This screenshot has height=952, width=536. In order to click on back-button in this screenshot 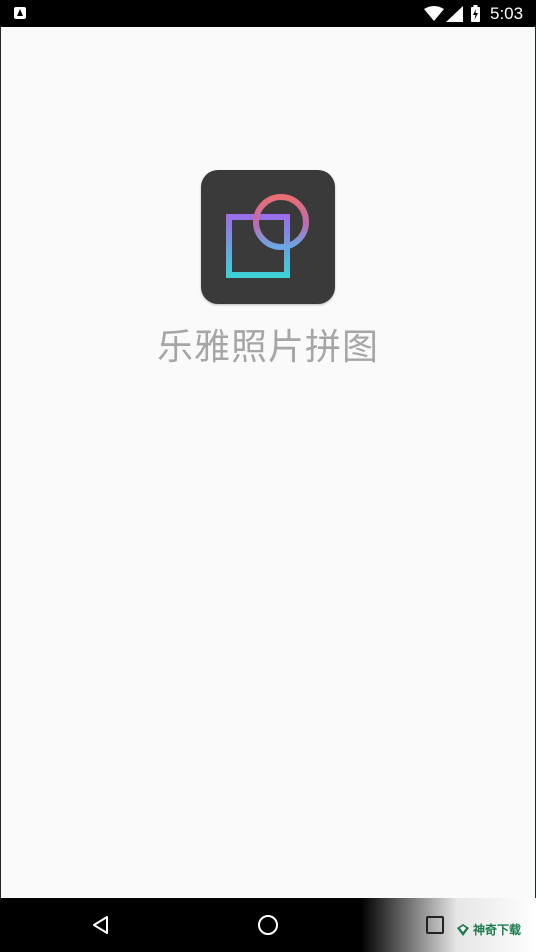, I will do `click(101, 925)`.